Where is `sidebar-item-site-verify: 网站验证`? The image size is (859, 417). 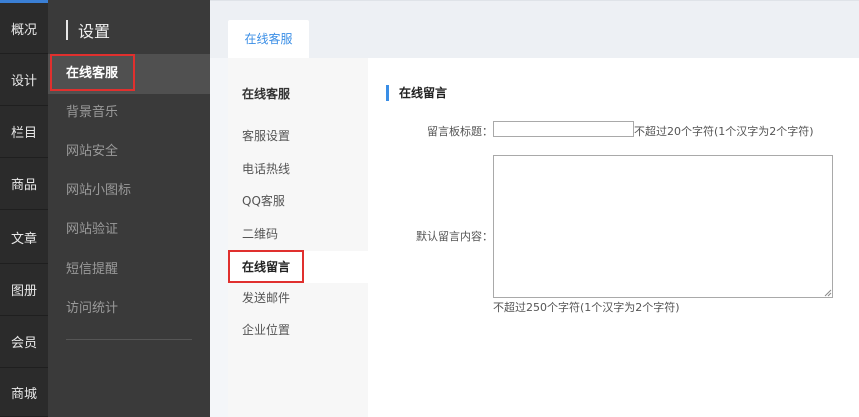
sidebar-item-site-verify: 网站验证 is located at coordinates (129, 230).